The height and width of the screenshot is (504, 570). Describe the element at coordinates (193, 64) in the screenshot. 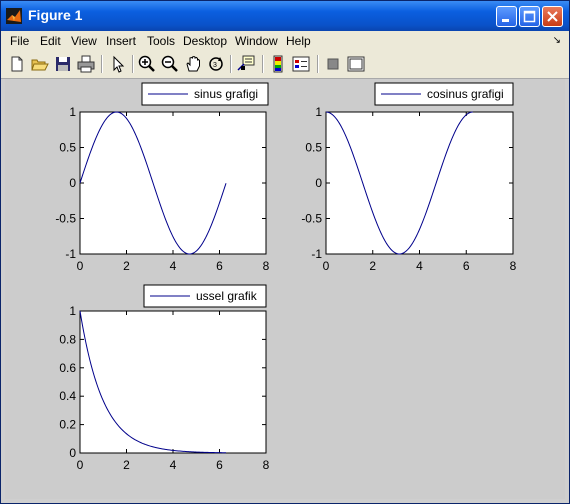

I see `pan-hand-icon` at that location.